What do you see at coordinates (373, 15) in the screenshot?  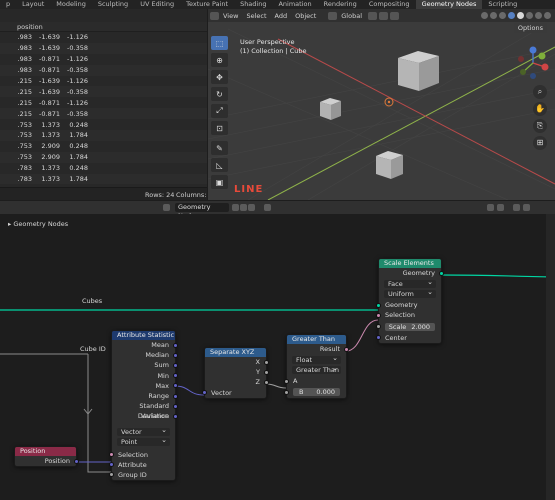 I see `pivot-icon` at bounding box center [373, 15].